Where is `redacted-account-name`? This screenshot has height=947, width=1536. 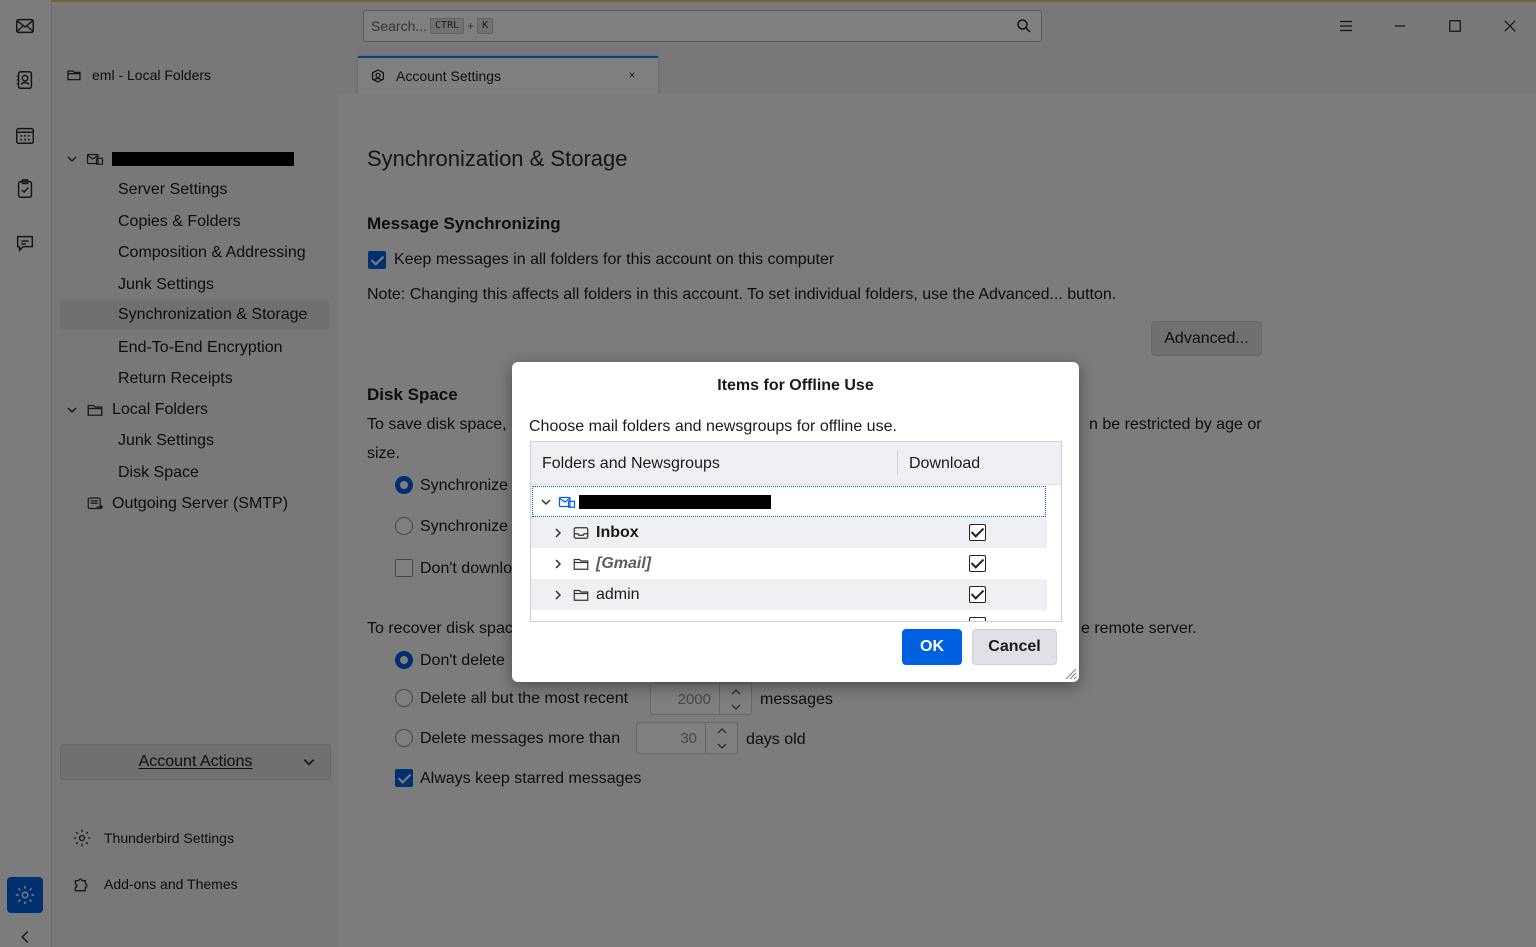
redacted-account-name is located at coordinates (675, 501).